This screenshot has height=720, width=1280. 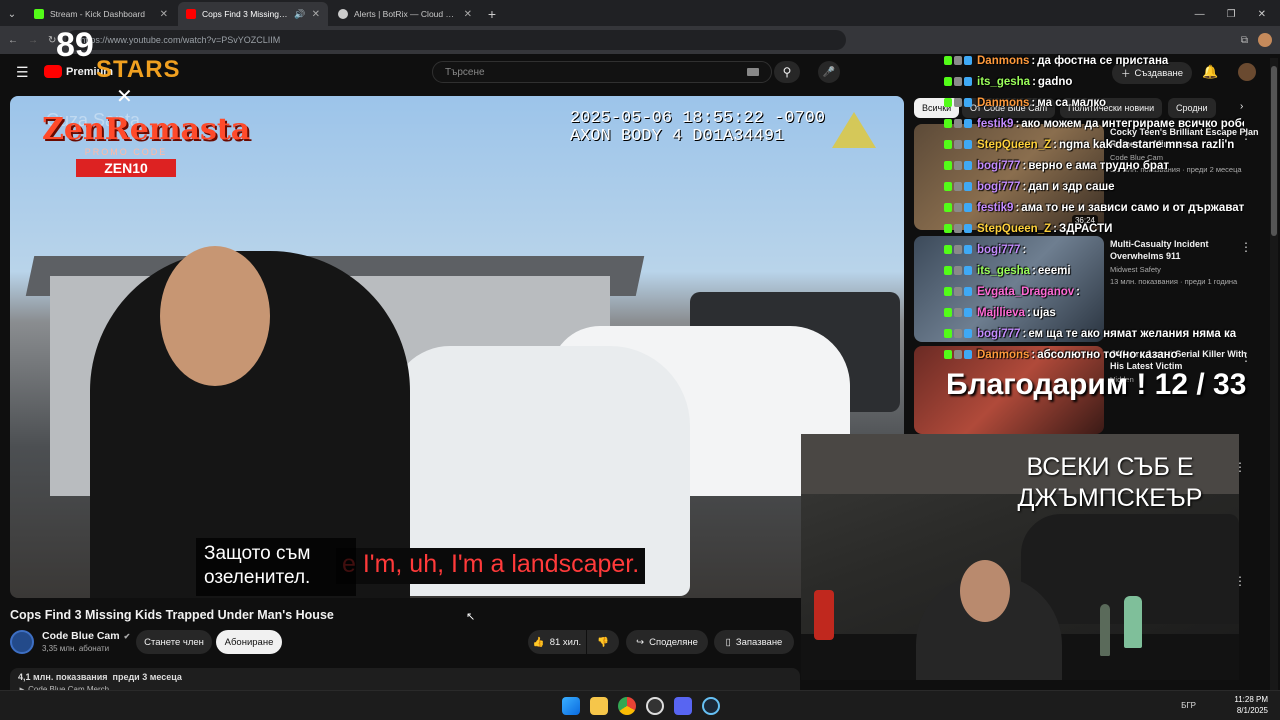 What do you see at coordinates (1094, 352) in the screenshot?
I see `chat-message: Danmons : абсолютно точно казано` at bounding box center [1094, 352].